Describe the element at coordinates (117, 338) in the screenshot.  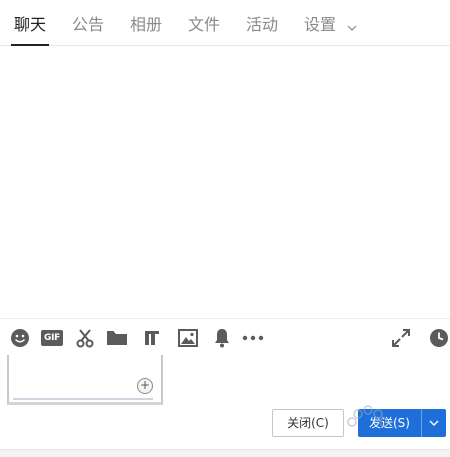
I see `folder-icon` at that location.